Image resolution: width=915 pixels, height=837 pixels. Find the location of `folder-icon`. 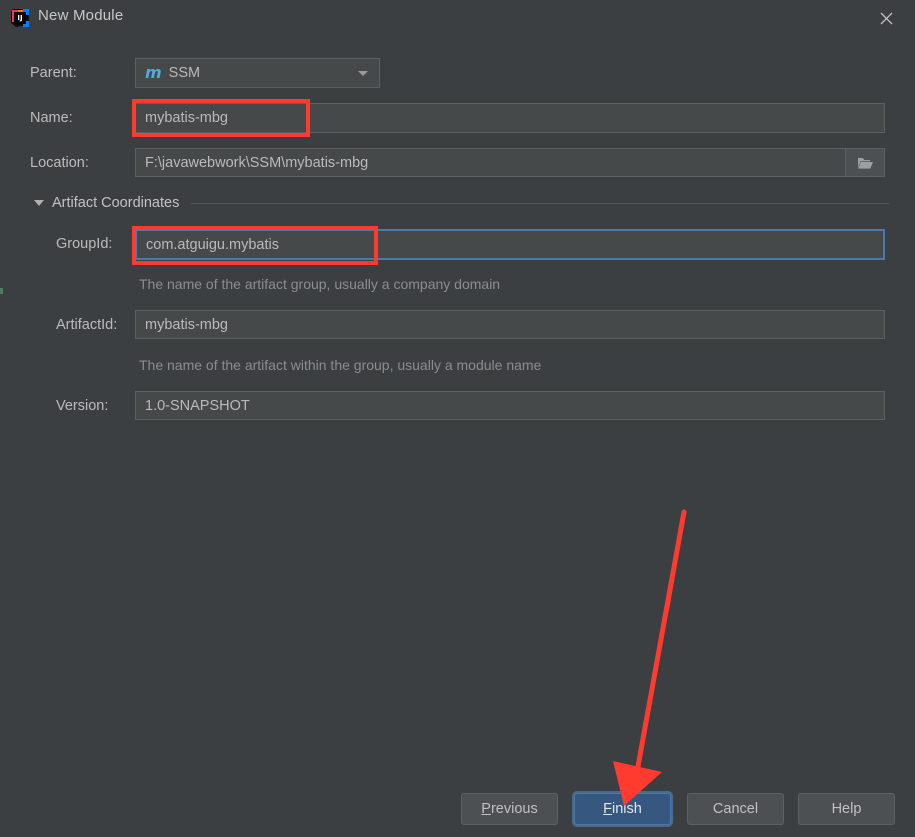

folder-icon is located at coordinates (865, 163).